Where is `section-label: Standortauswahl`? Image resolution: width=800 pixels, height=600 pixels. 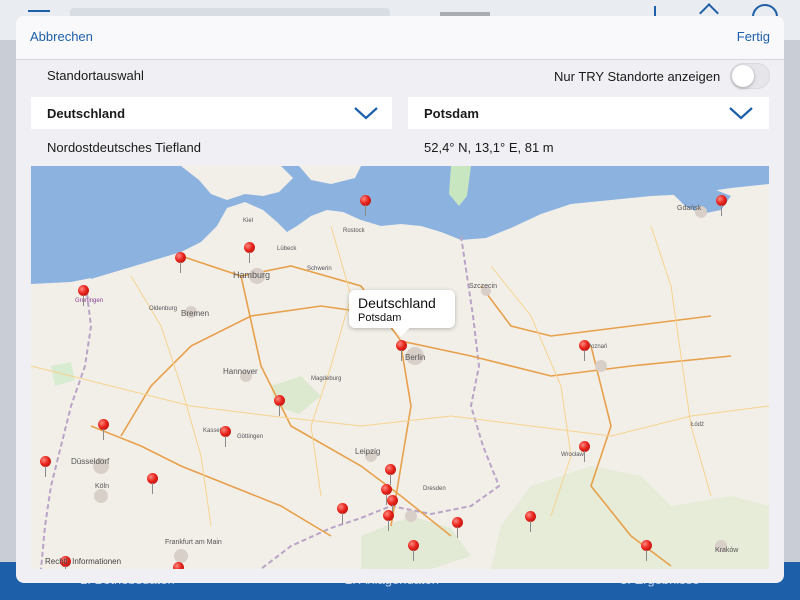
section-label: Standortauswahl is located at coordinates (95, 75).